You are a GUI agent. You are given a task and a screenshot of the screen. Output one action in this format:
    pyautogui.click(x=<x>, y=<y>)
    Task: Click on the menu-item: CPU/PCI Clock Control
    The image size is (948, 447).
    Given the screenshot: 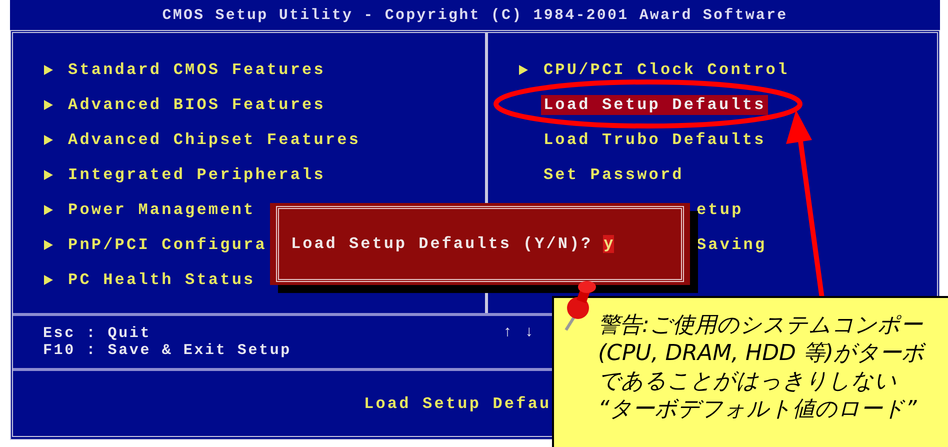 What is the action you would take?
    pyautogui.click(x=666, y=70)
    